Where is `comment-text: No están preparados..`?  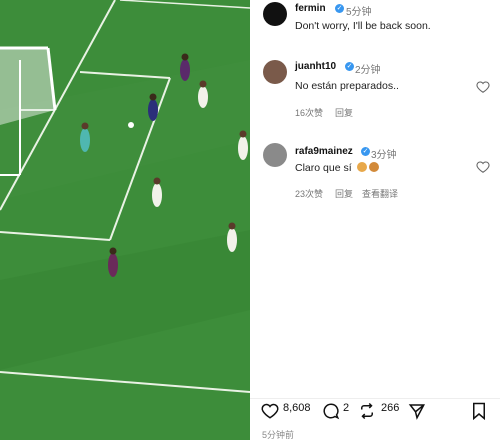
comment-text: No están preparados.. is located at coordinates (347, 86).